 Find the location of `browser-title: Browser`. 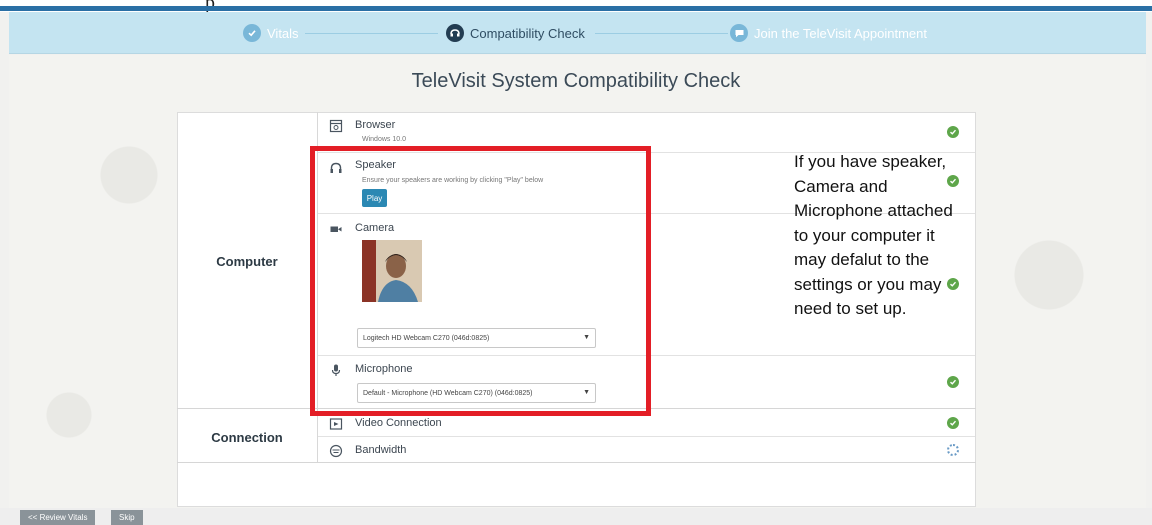

browser-title: Browser is located at coordinates (375, 125).